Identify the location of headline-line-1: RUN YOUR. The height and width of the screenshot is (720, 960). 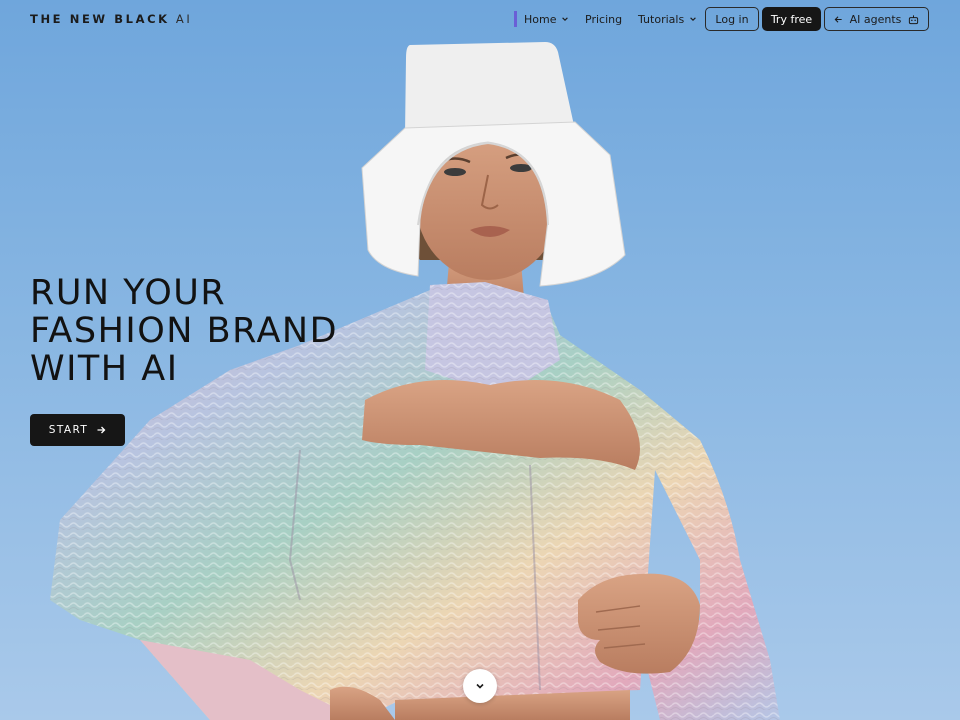
(128, 293).